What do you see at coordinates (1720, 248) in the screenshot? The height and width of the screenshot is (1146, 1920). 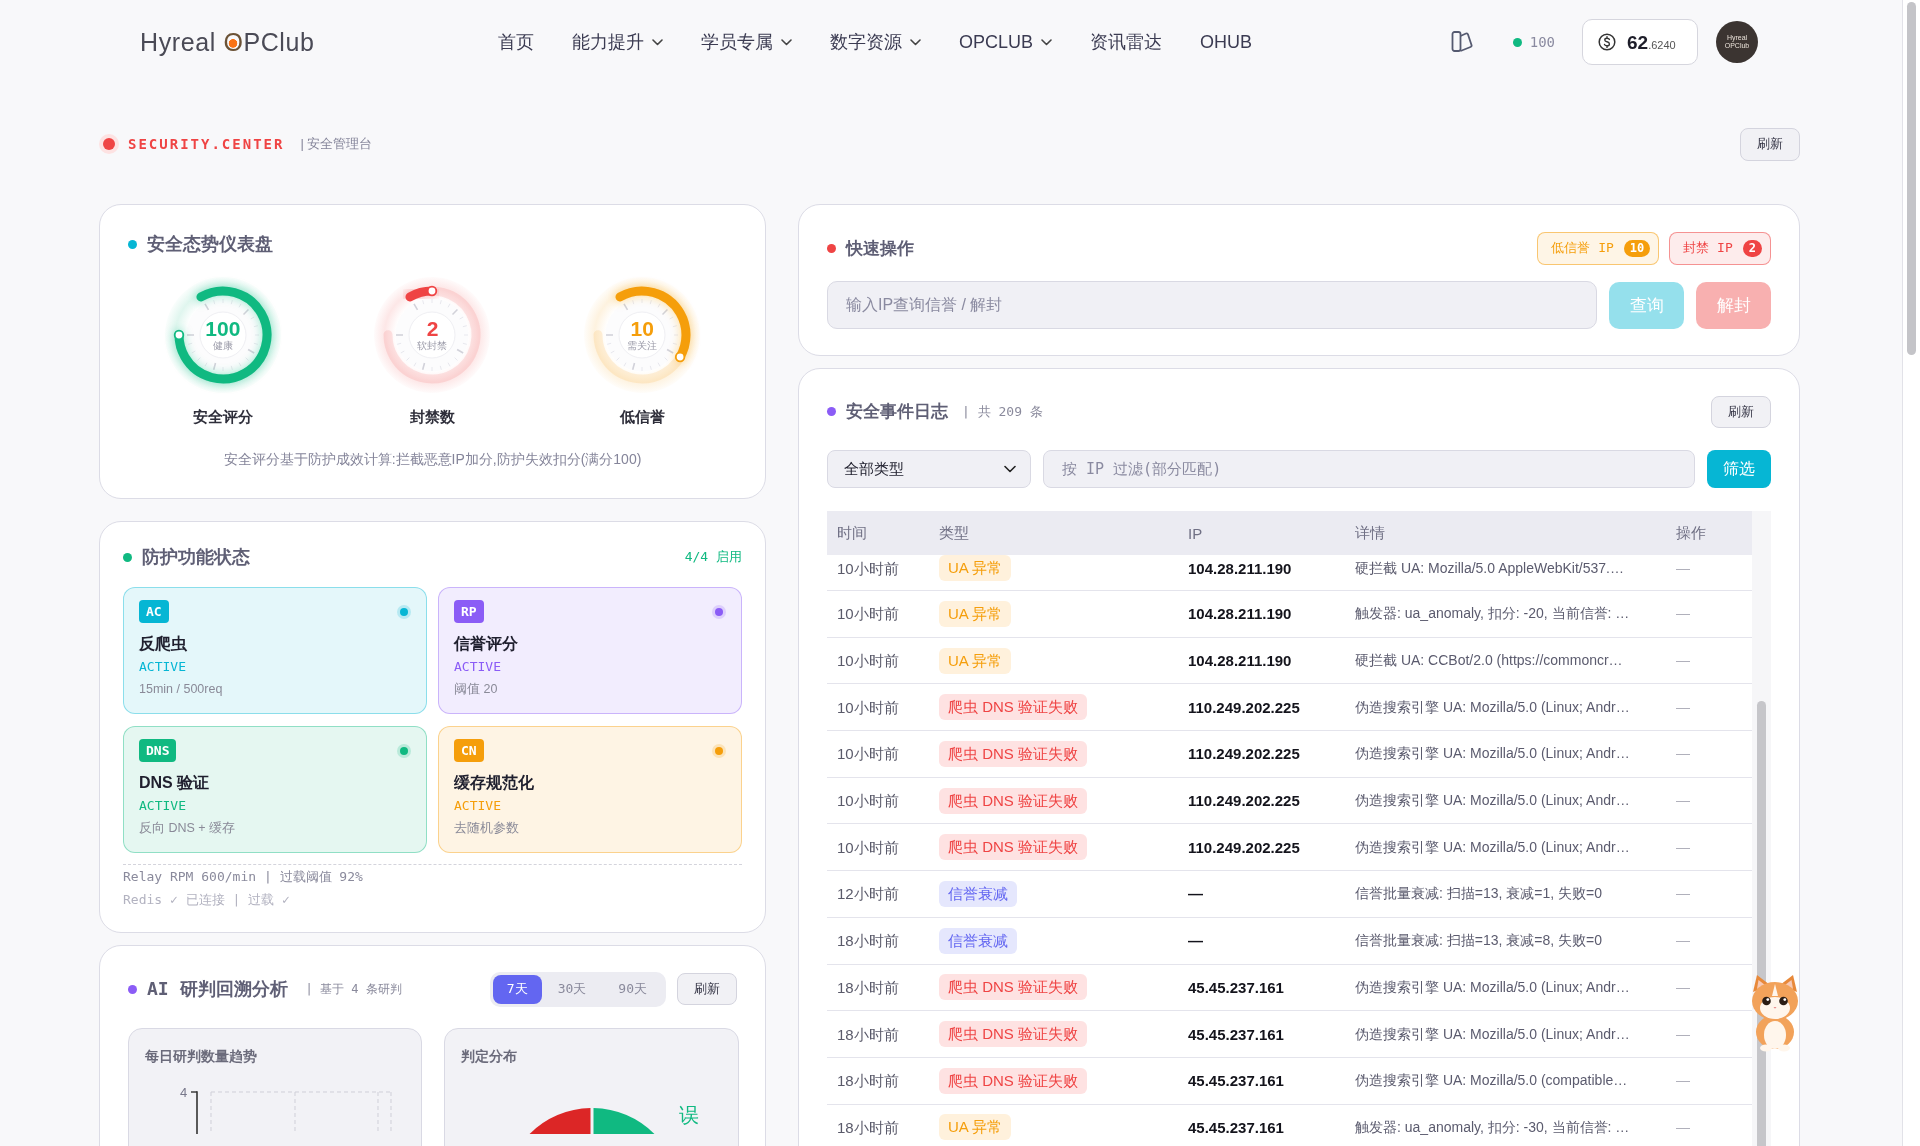 I see `ip-filter-badge: 封禁 IP 2` at bounding box center [1720, 248].